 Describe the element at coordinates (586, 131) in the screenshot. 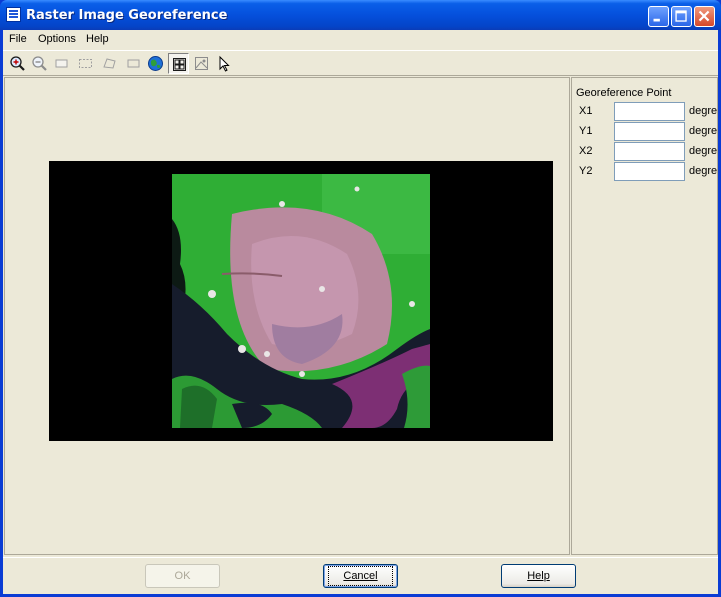

I see `y1-label: Y1` at that location.